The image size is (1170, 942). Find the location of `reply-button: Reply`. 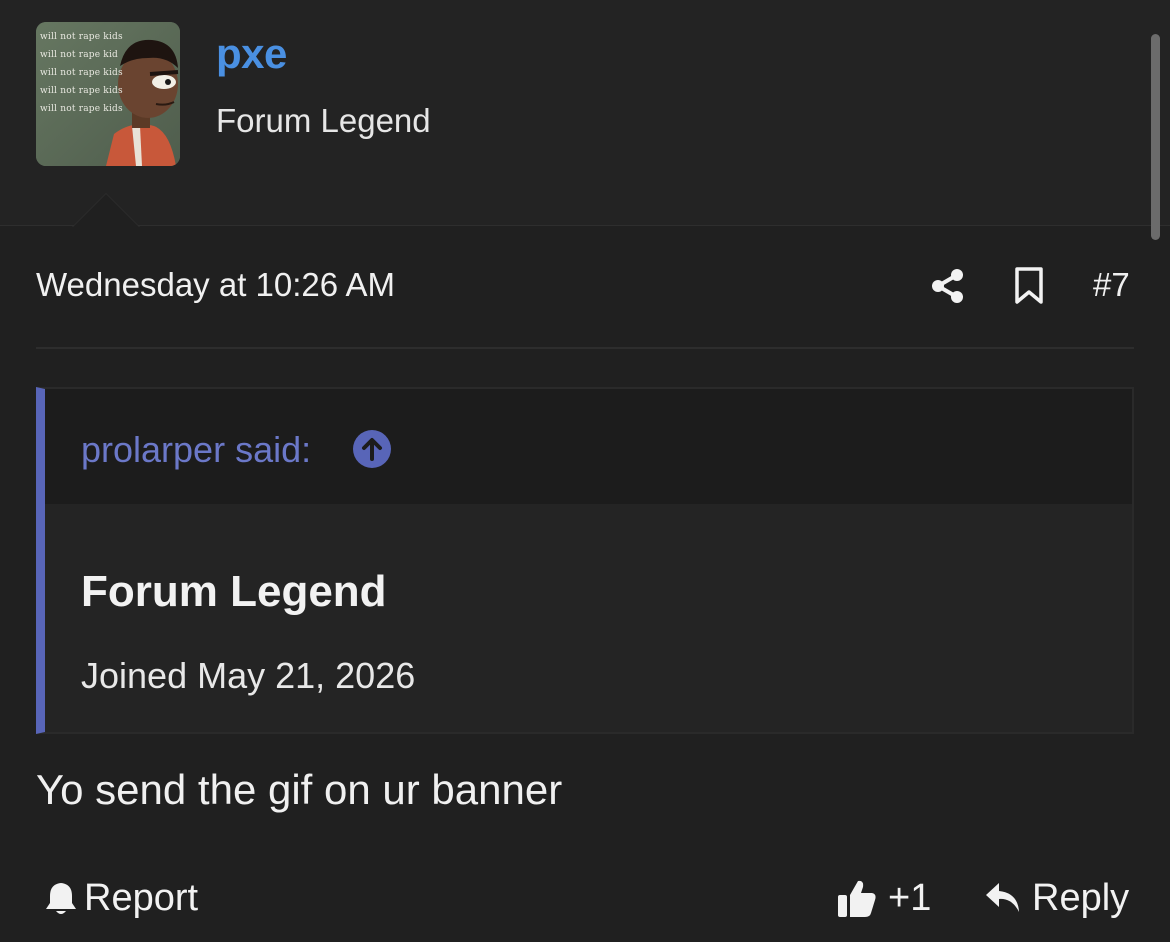

reply-button: Reply is located at coordinates (1056, 898).